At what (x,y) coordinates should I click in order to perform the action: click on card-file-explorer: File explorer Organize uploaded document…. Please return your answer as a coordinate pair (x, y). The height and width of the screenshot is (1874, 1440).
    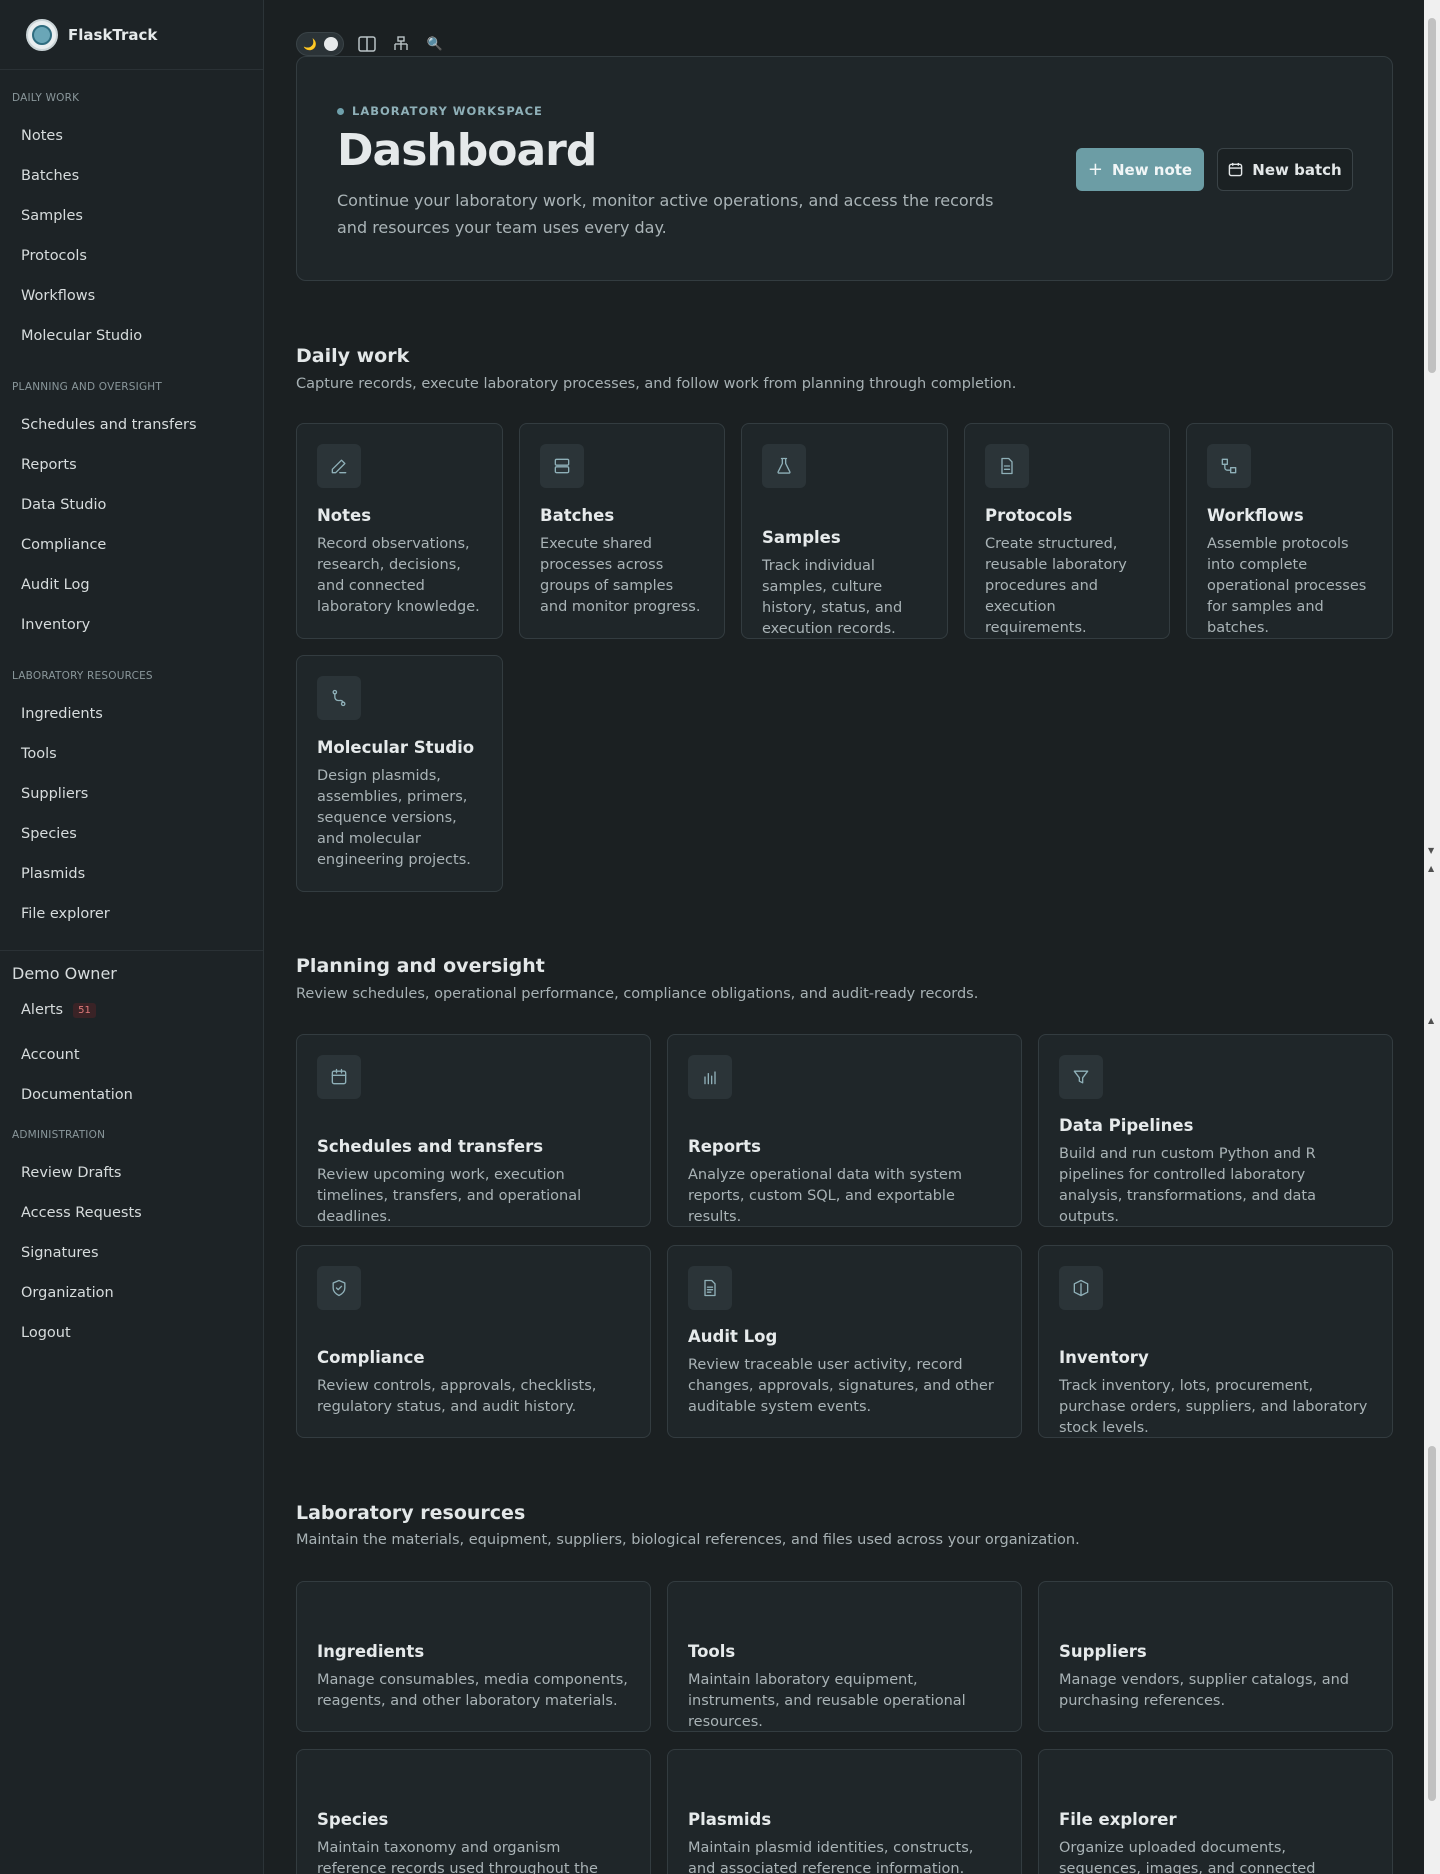
    Looking at the image, I should click on (1215, 1811).